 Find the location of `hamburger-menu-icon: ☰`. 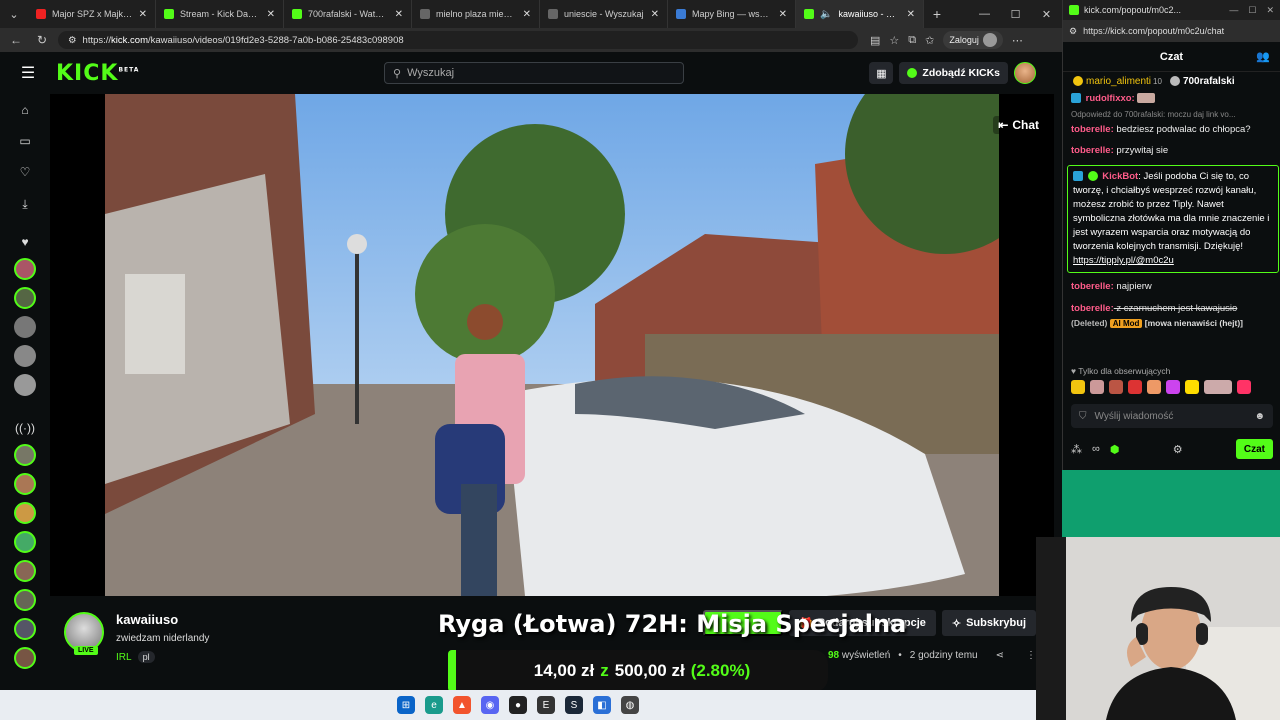

hamburger-menu-icon: ☰ is located at coordinates (28, 73).